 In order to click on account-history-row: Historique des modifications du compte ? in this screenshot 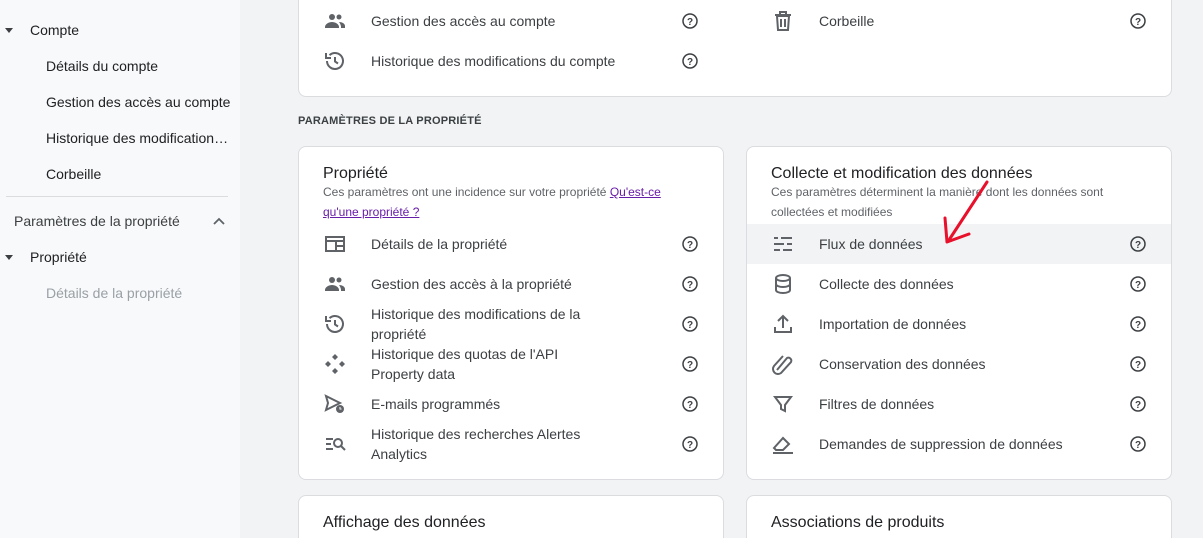, I will do `click(511, 61)`.